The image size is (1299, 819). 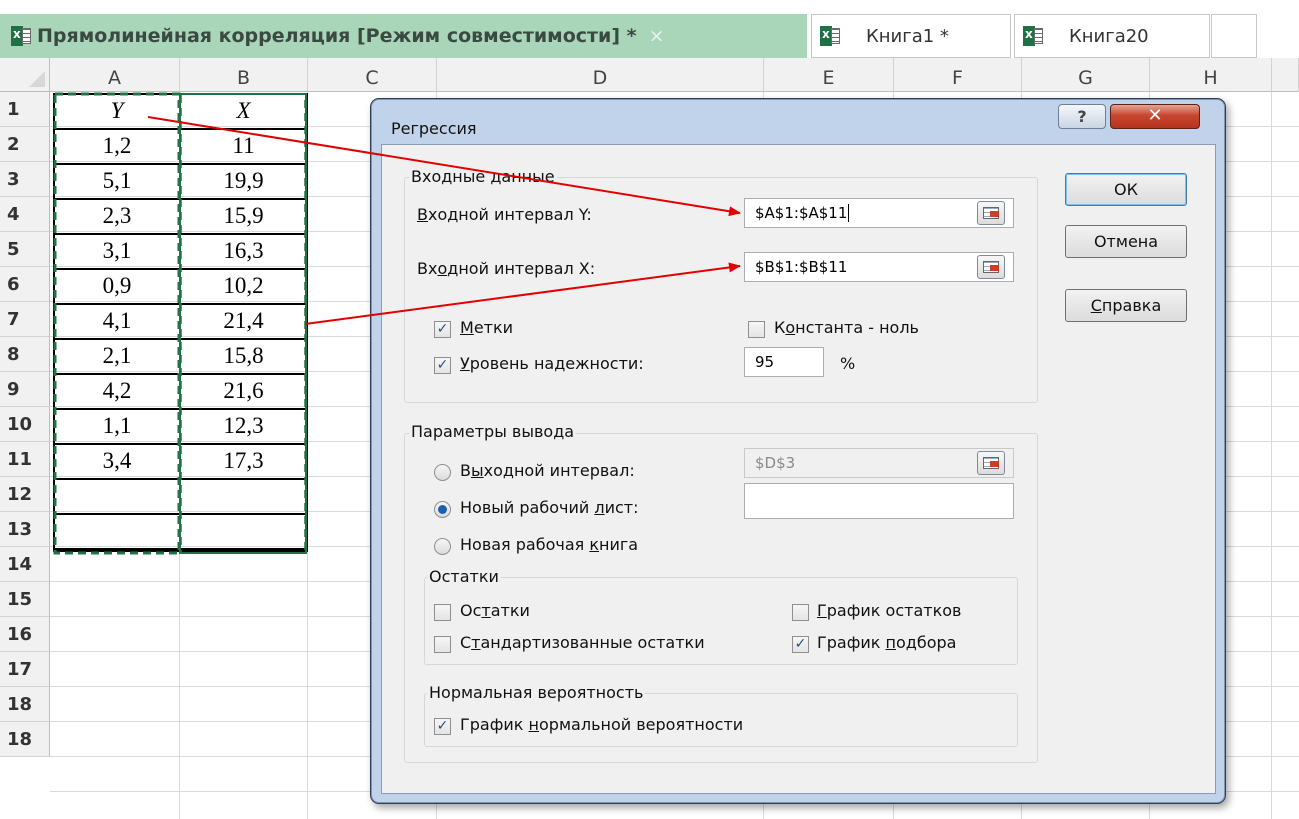 I want to click on cell-y: 0,9, so click(x=117, y=285).